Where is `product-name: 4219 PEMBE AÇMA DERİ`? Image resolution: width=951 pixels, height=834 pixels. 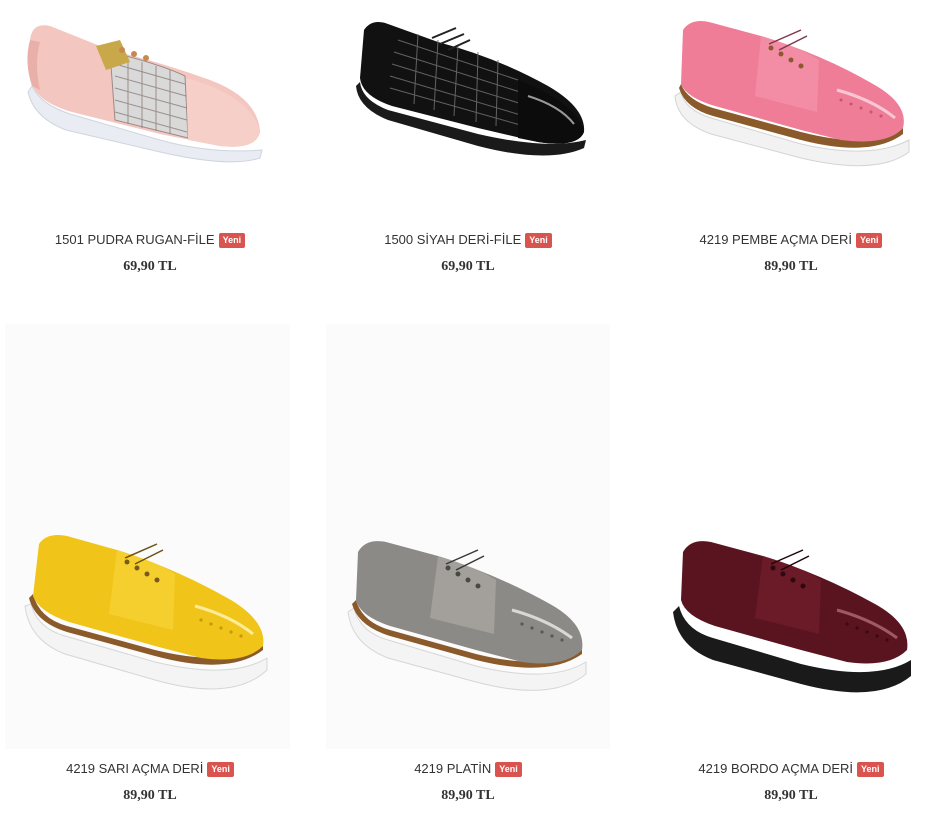
product-name: 4219 PEMBE AÇMA DERİ is located at coordinates (776, 239).